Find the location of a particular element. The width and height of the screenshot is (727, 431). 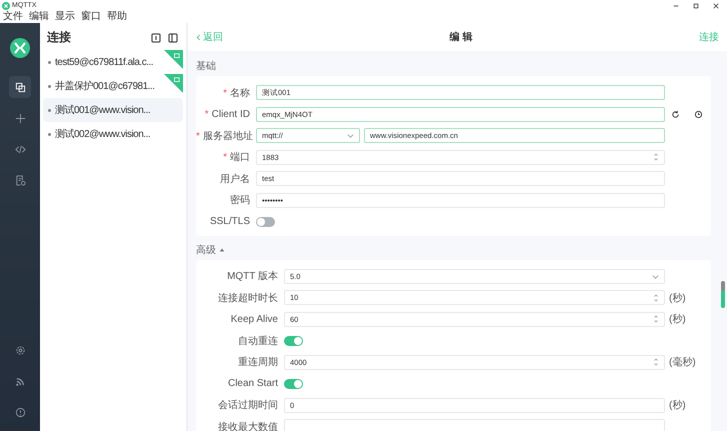

field-label: 连接超时时长 is located at coordinates (248, 298).